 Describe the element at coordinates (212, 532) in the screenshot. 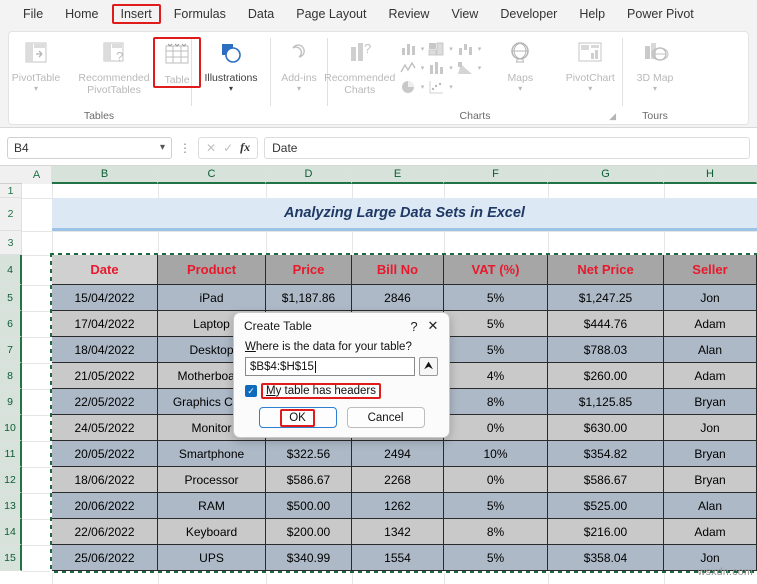

I see `table-cell: Keyboard` at that location.